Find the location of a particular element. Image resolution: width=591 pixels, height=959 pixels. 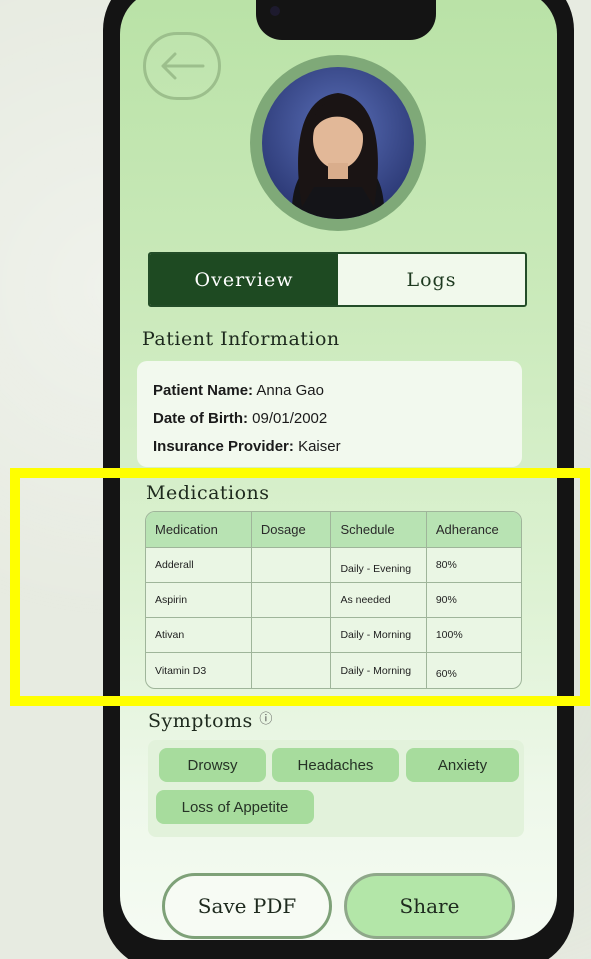

info-icon: ⓘ is located at coordinates (266, 719).